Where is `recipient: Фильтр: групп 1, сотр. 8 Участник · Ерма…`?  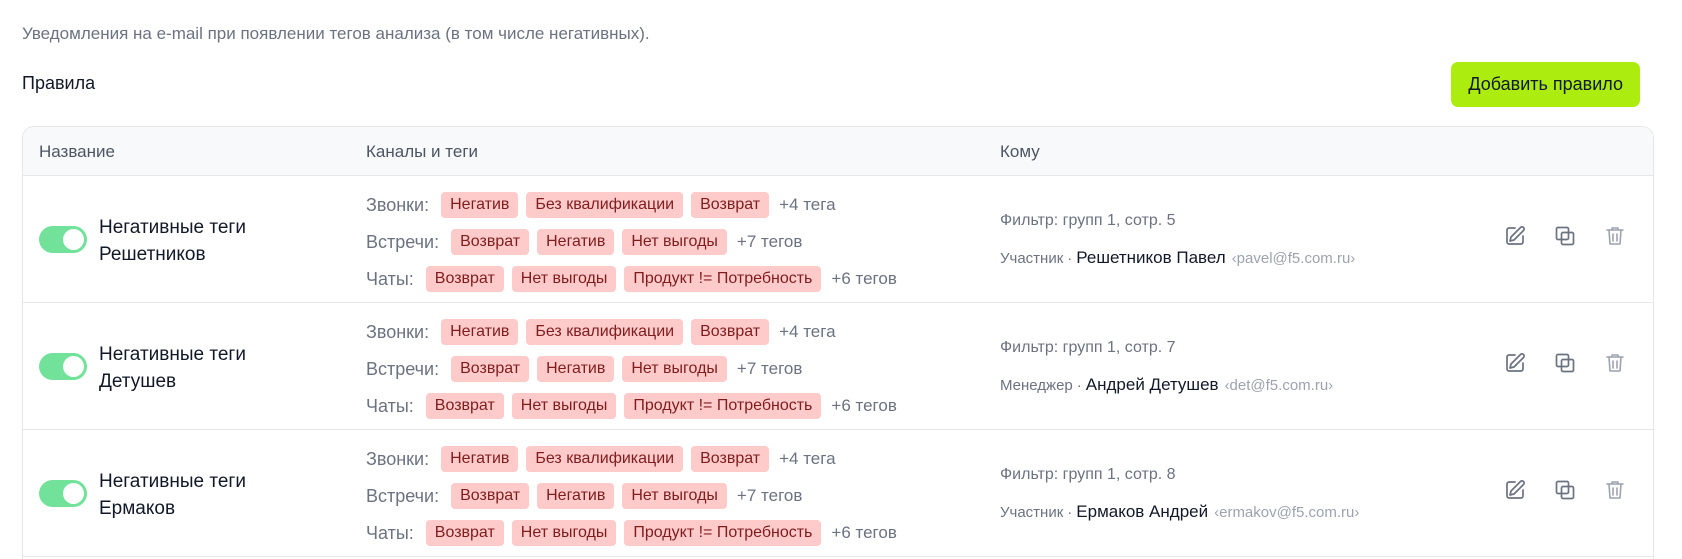
recipient: Фильтр: групп 1, сотр. 8 Участник · Ерма… is located at coordinates (1179, 494).